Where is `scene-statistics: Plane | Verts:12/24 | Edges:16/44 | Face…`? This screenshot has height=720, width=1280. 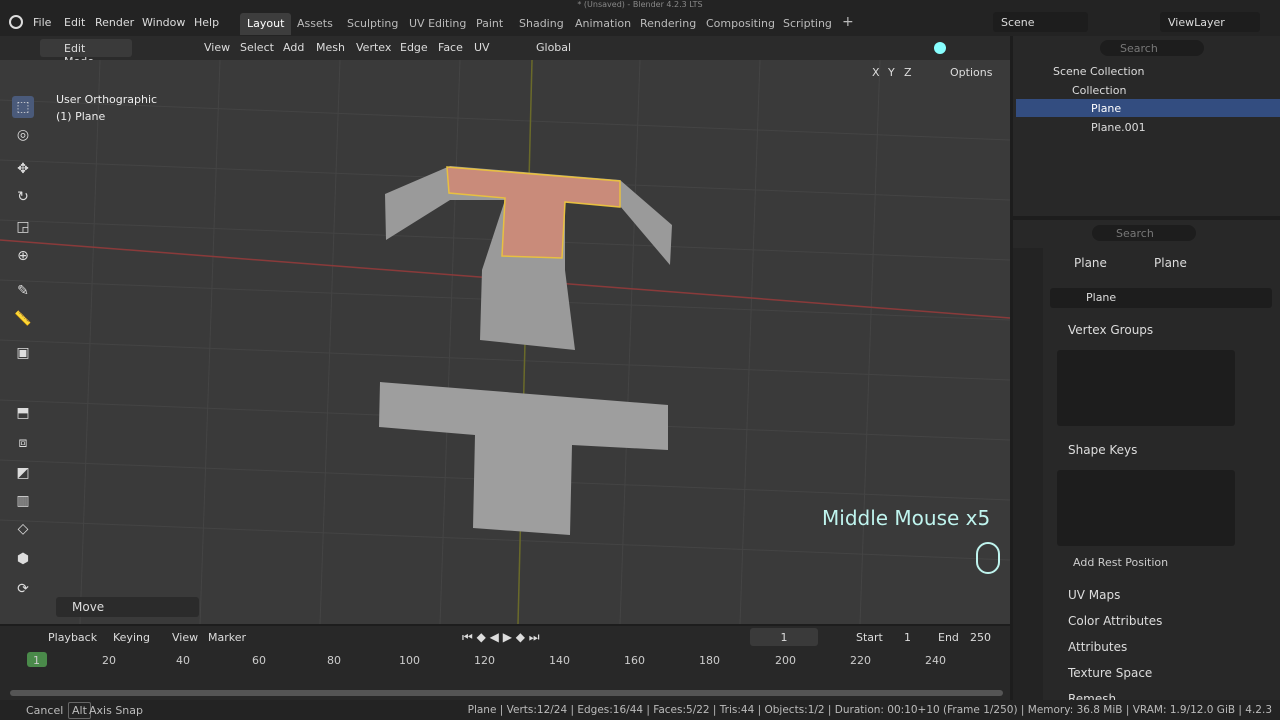
scene-statistics: Plane | Verts:12/24 | Edges:16/44 | Face… is located at coordinates (869, 710).